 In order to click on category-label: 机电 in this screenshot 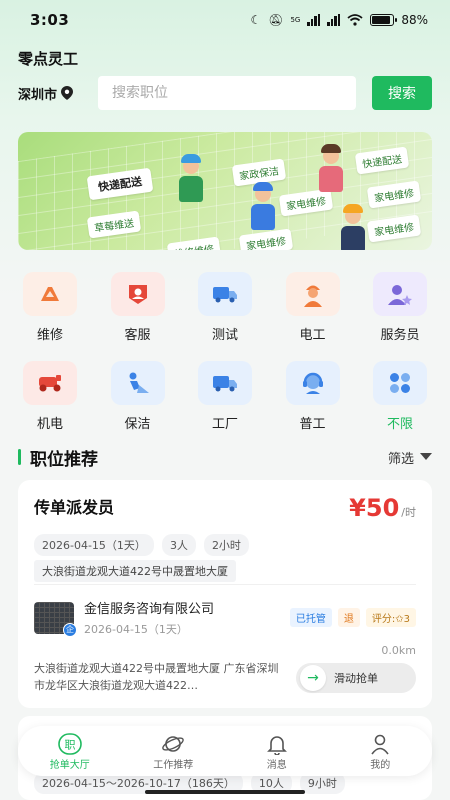, I will do `click(49, 424)`.